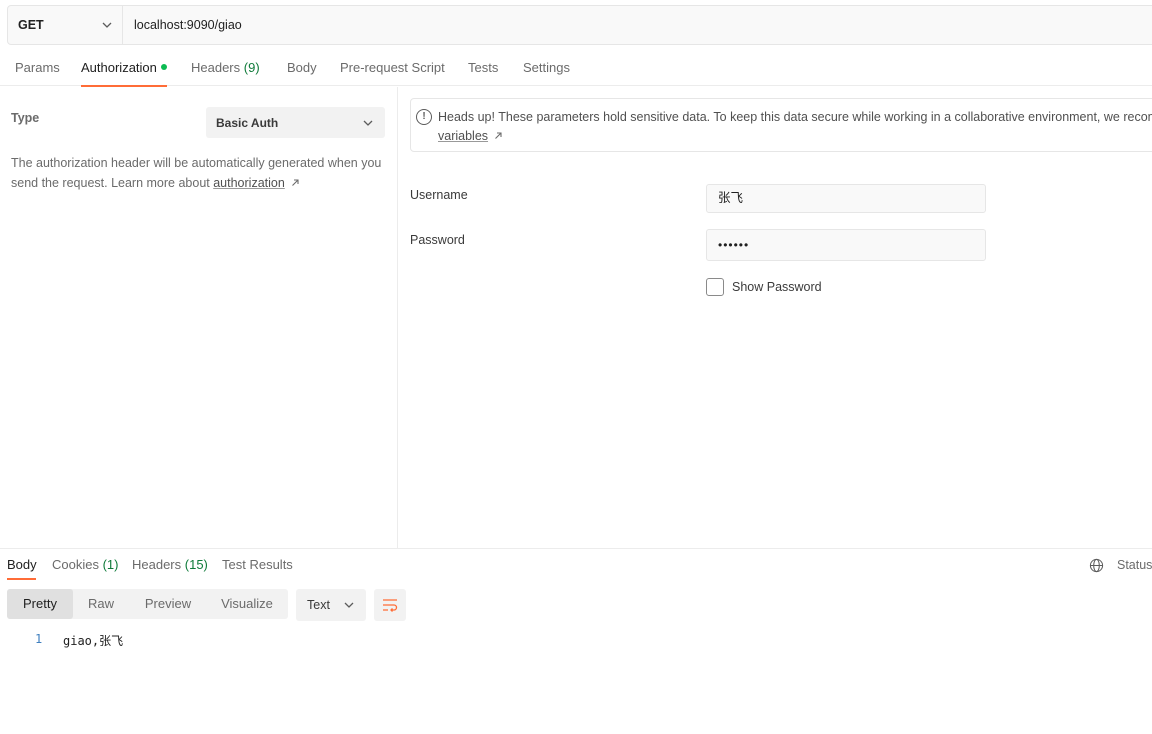 The width and height of the screenshot is (1152, 734). Describe the element at coordinates (124, 67) in the screenshot. I see `tab-authorization: Authorization` at that location.